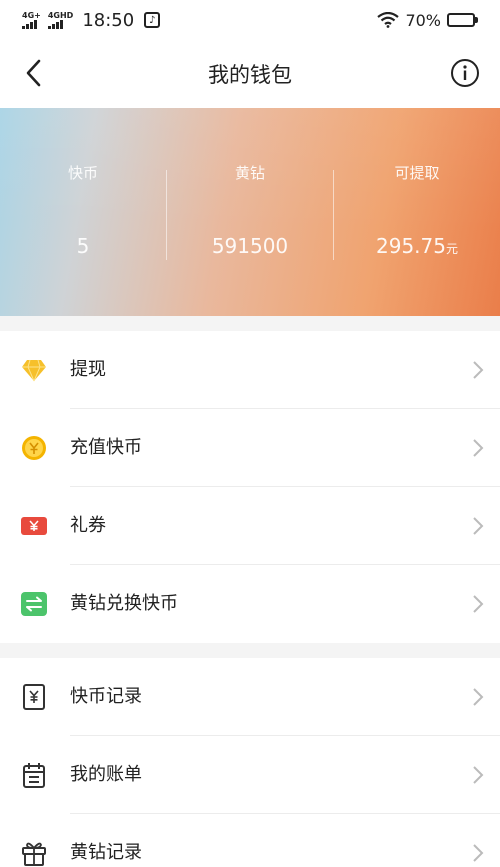 The height and width of the screenshot is (867, 500). I want to click on menu-item-coupon: 礼券, so click(250, 526).